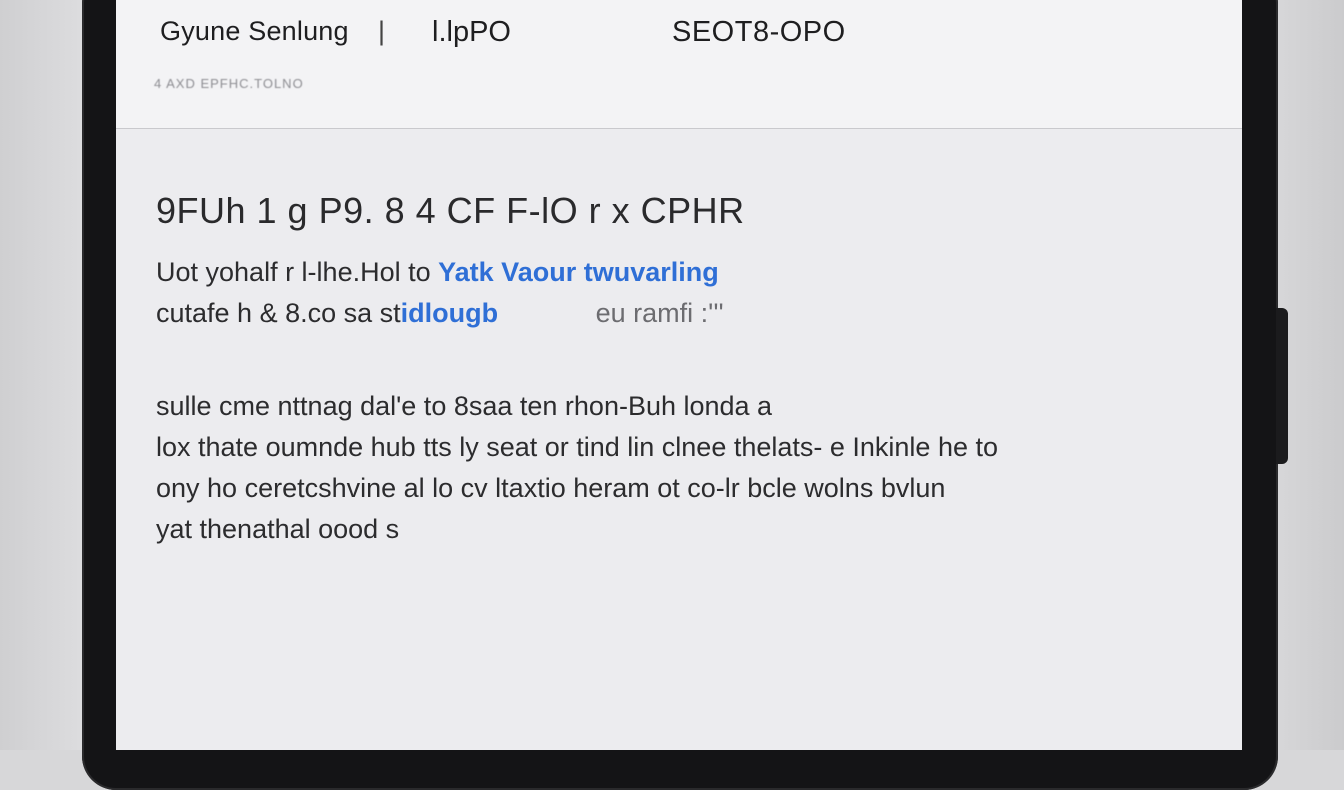 The height and width of the screenshot is (790, 1344). I want to click on header-model: l.lpPO, so click(471, 32).